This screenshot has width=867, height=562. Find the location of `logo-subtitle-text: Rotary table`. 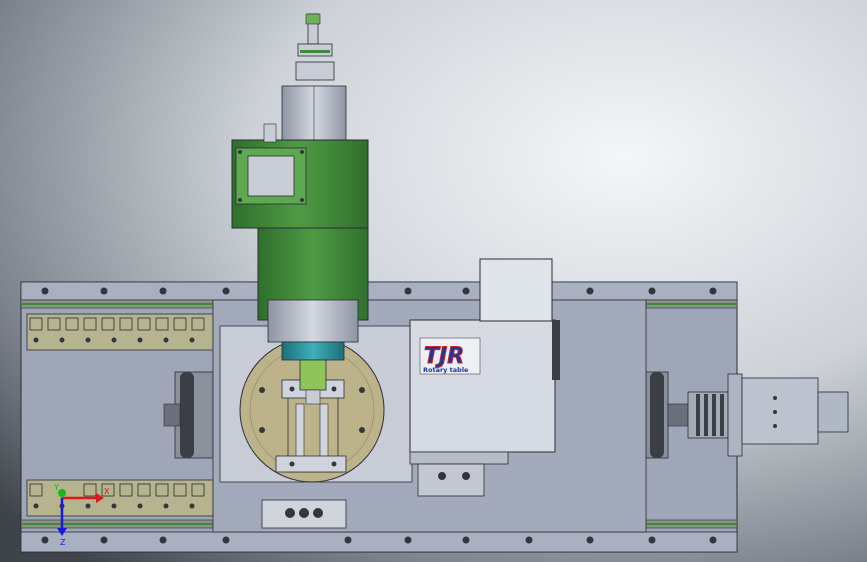

logo-subtitle-text: Rotary table is located at coordinates (446, 370).